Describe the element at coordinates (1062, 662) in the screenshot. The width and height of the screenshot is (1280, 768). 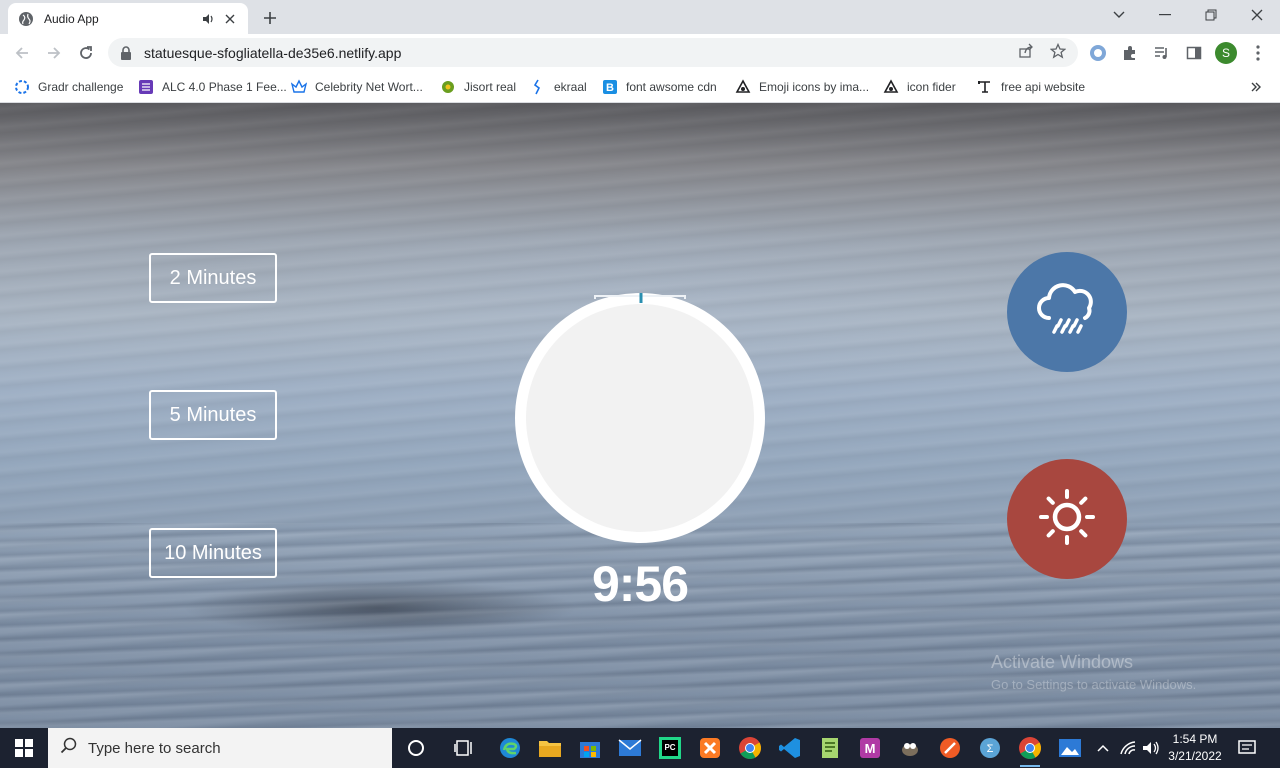
I see `activate-windows-title: Activate Windows` at that location.